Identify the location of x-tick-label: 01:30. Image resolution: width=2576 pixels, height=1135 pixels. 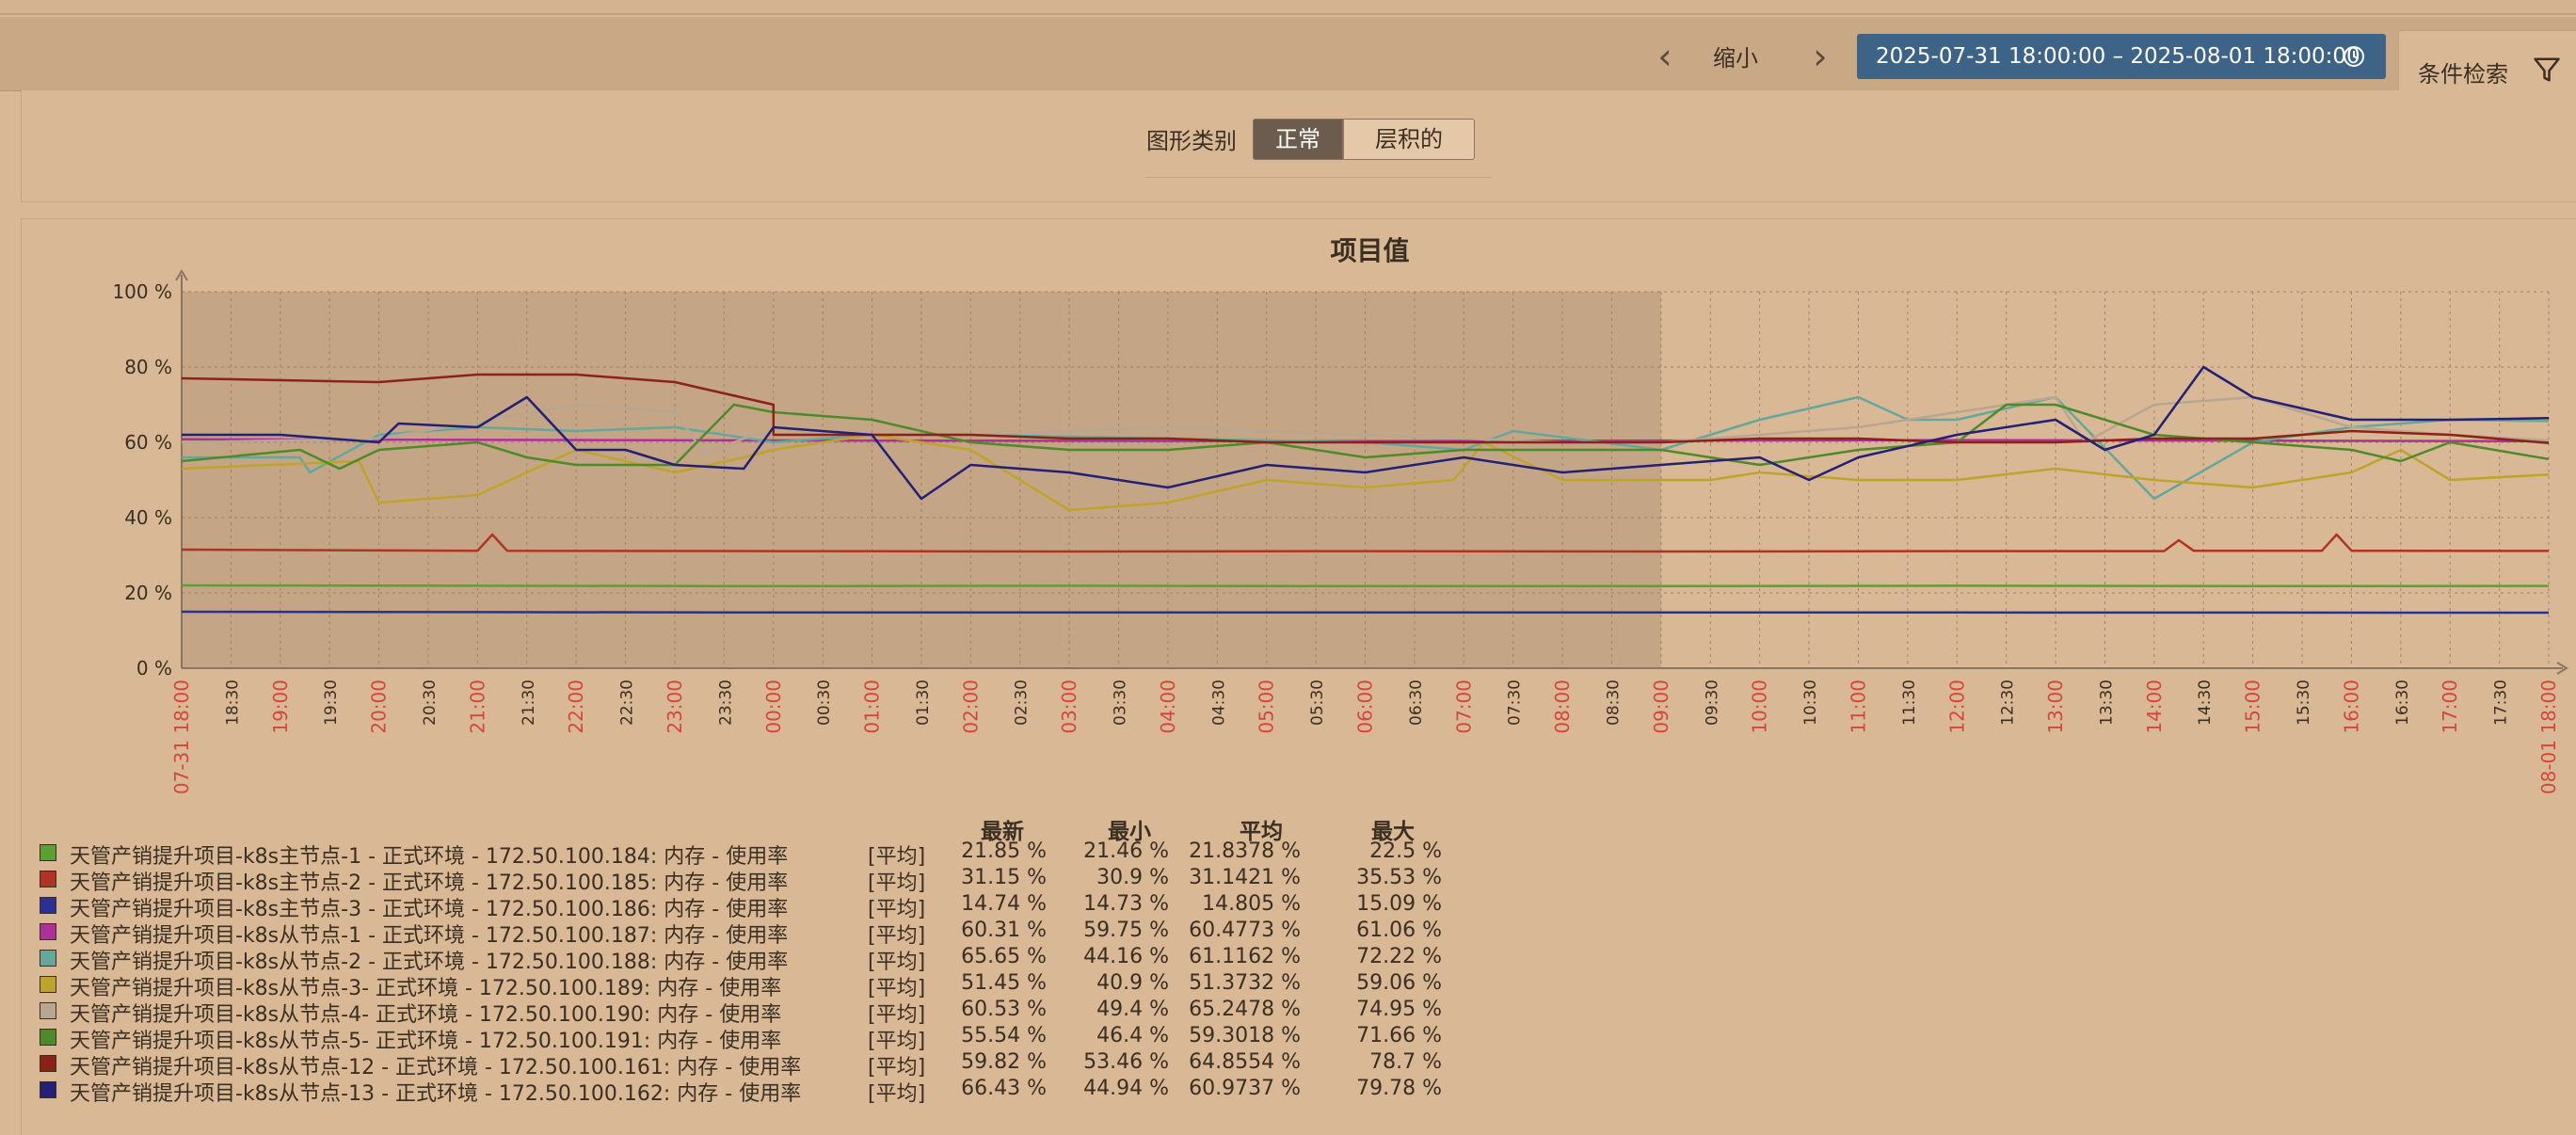
(923, 702).